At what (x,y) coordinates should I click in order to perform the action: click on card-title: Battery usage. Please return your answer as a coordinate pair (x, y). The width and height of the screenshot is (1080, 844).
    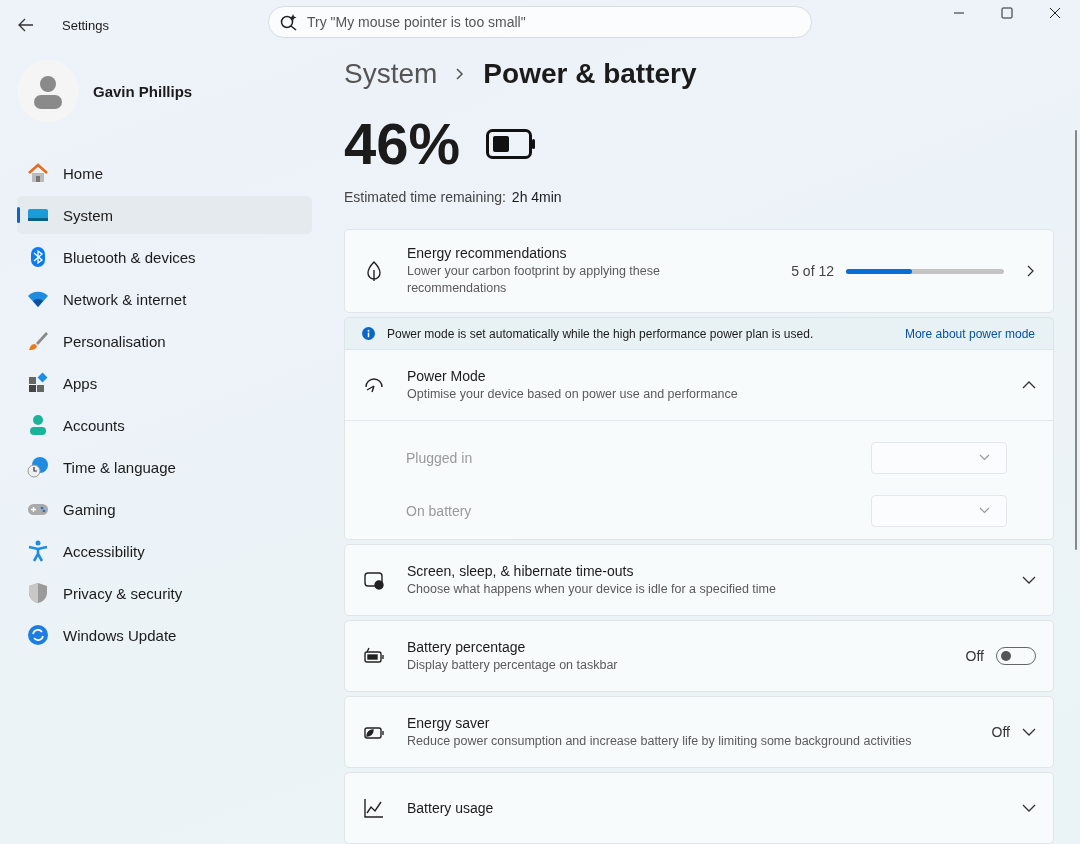
    Looking at the image, I should click on (451, 808).